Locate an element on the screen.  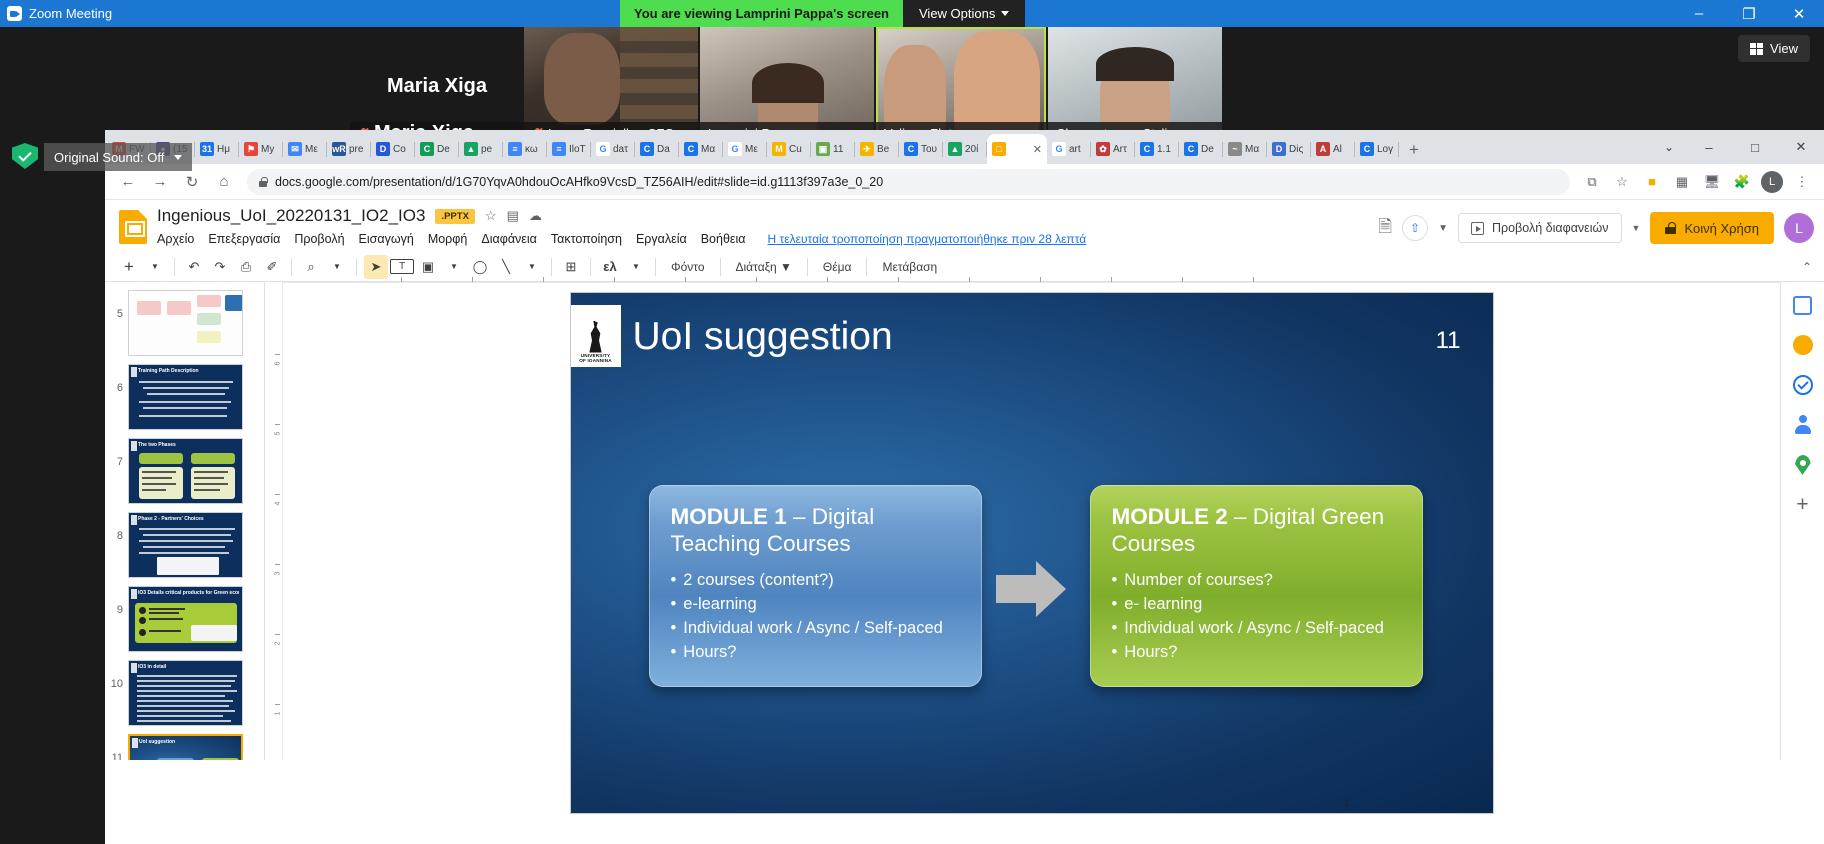
line-tool-button: ╲ is located at coordinates (506, 267).